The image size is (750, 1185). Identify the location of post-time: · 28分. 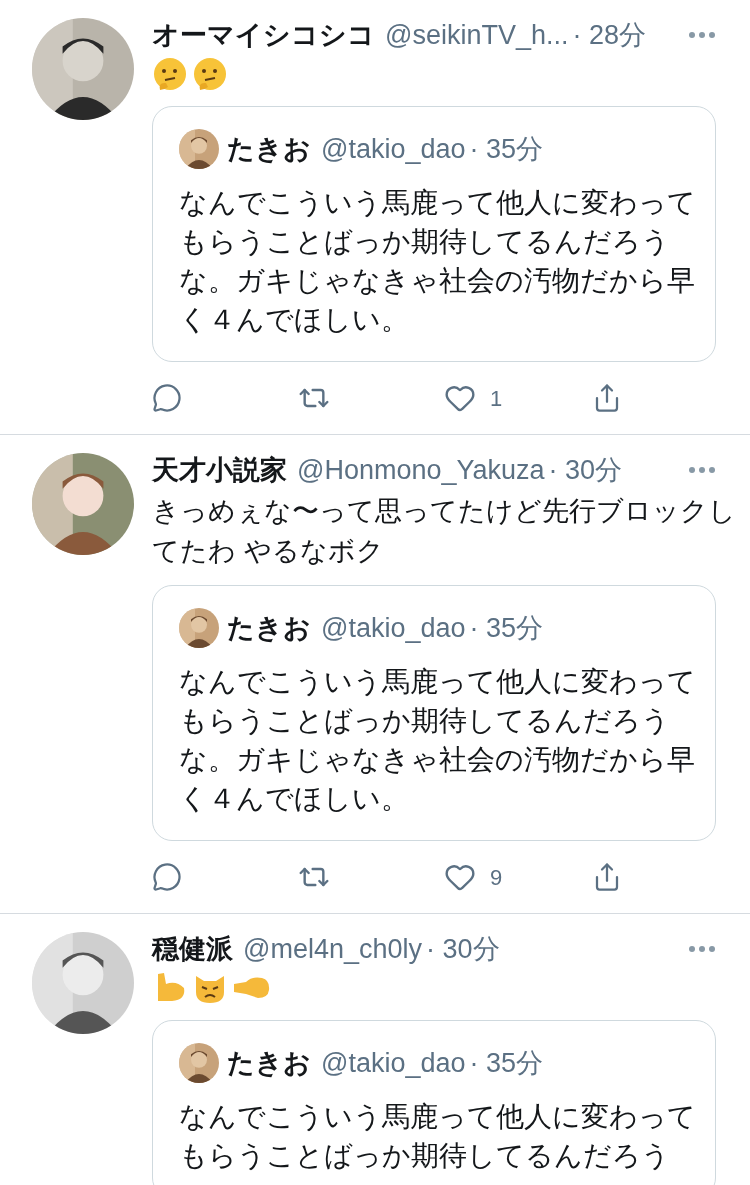
(609, 35).